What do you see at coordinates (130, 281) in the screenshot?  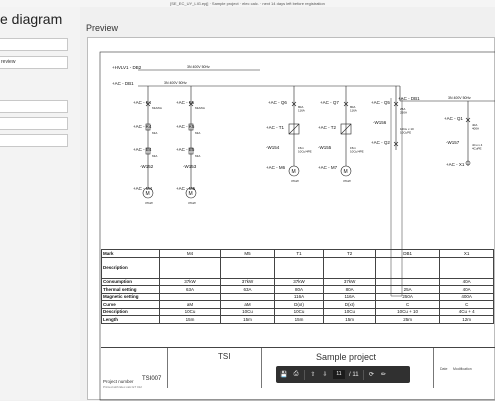 I see `row-label: Consumption` at bounding box center [130, 281].